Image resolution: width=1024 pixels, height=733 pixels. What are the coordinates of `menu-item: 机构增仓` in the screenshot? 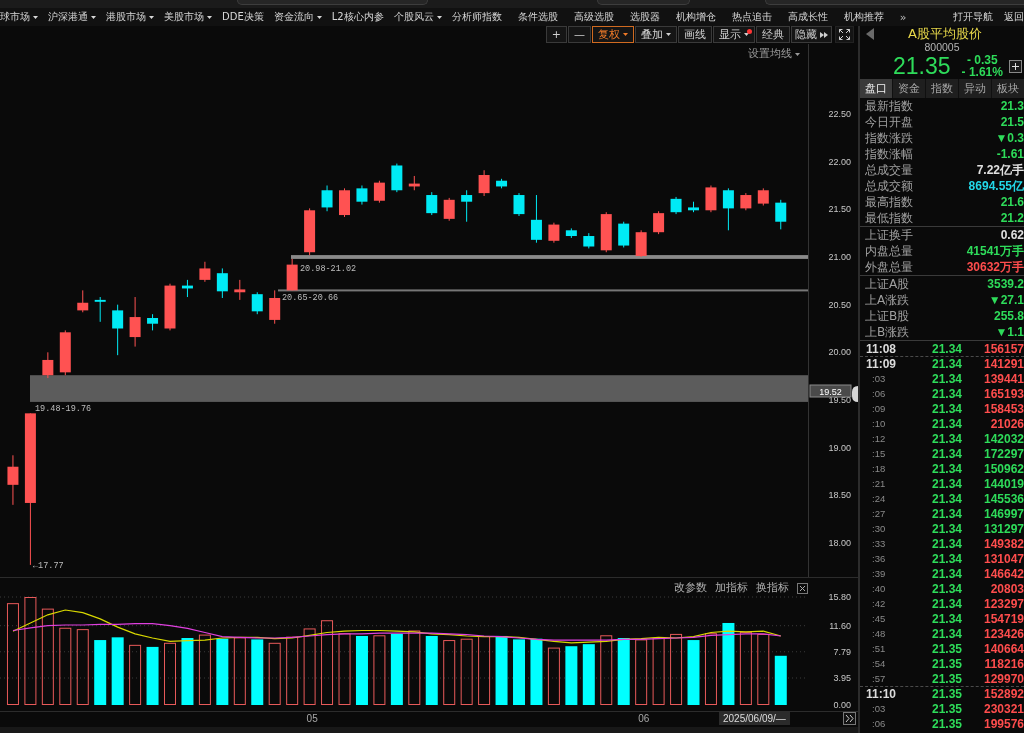 It's located at (695, 17).